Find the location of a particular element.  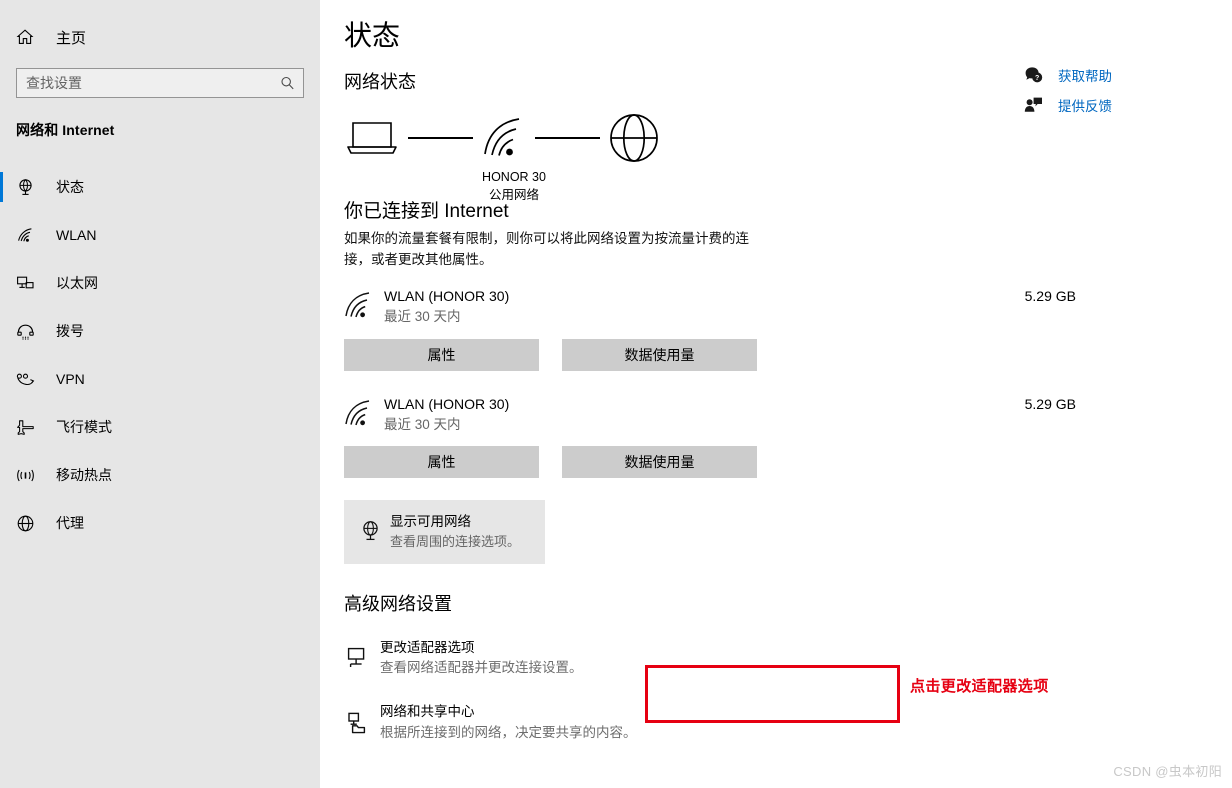

sidebar-item-wlan-label: WLAN is located at coordinates (76, 235).